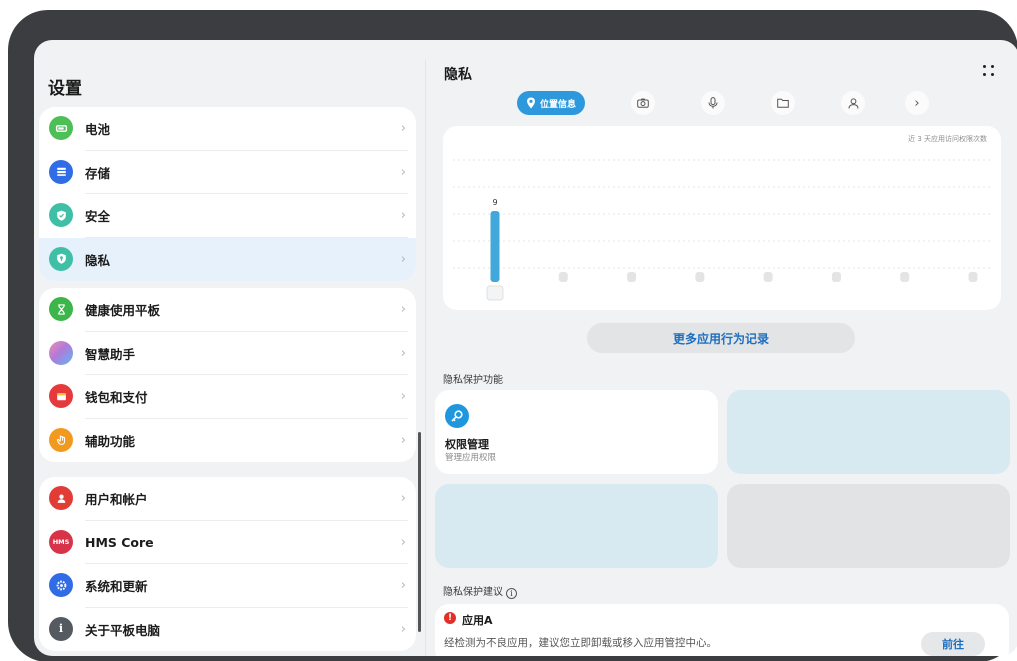  Describe the element at coordinates (119, 542) in the screenshot. I see `settings-item-label: HMS Core` at that location.